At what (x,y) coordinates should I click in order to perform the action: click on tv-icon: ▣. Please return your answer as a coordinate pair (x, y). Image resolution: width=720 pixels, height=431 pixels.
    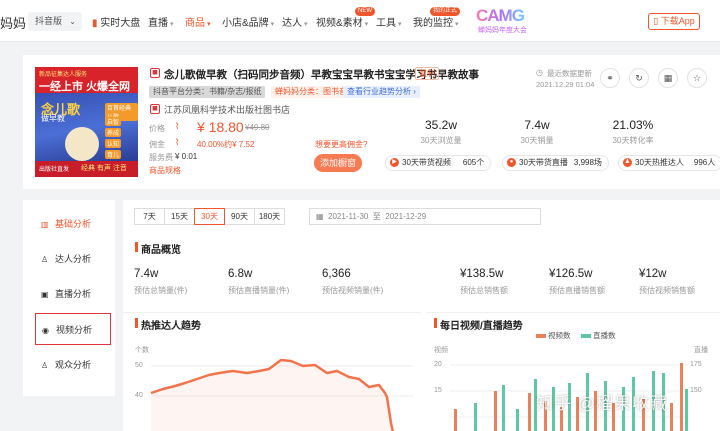
    Looking at the image, I should click on (45, 294).